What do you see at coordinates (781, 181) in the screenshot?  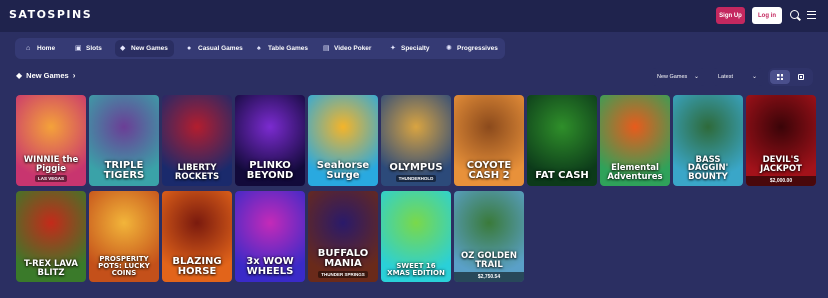 I see `jackpot-amount: $2,000.00` at bounding box center [781, 181].